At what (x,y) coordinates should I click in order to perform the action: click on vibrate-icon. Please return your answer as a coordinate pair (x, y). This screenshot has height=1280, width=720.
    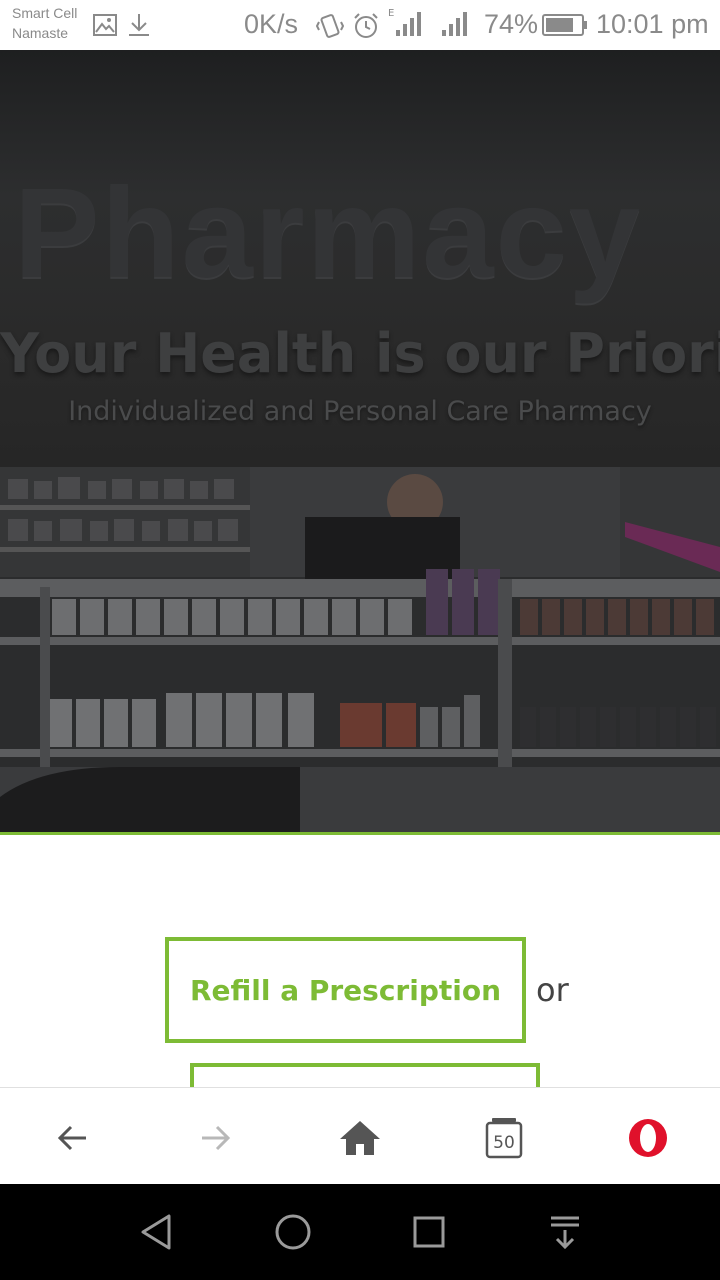
    Looking at the image, I should click on (330, 28).